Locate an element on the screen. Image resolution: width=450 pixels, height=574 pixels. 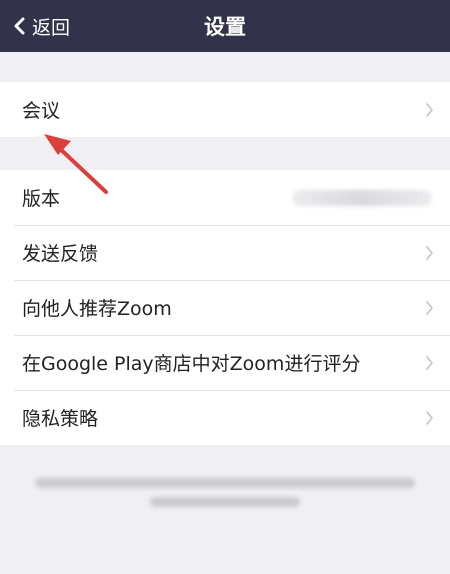
page-title: 设置 is located at coordinates (225, 27).